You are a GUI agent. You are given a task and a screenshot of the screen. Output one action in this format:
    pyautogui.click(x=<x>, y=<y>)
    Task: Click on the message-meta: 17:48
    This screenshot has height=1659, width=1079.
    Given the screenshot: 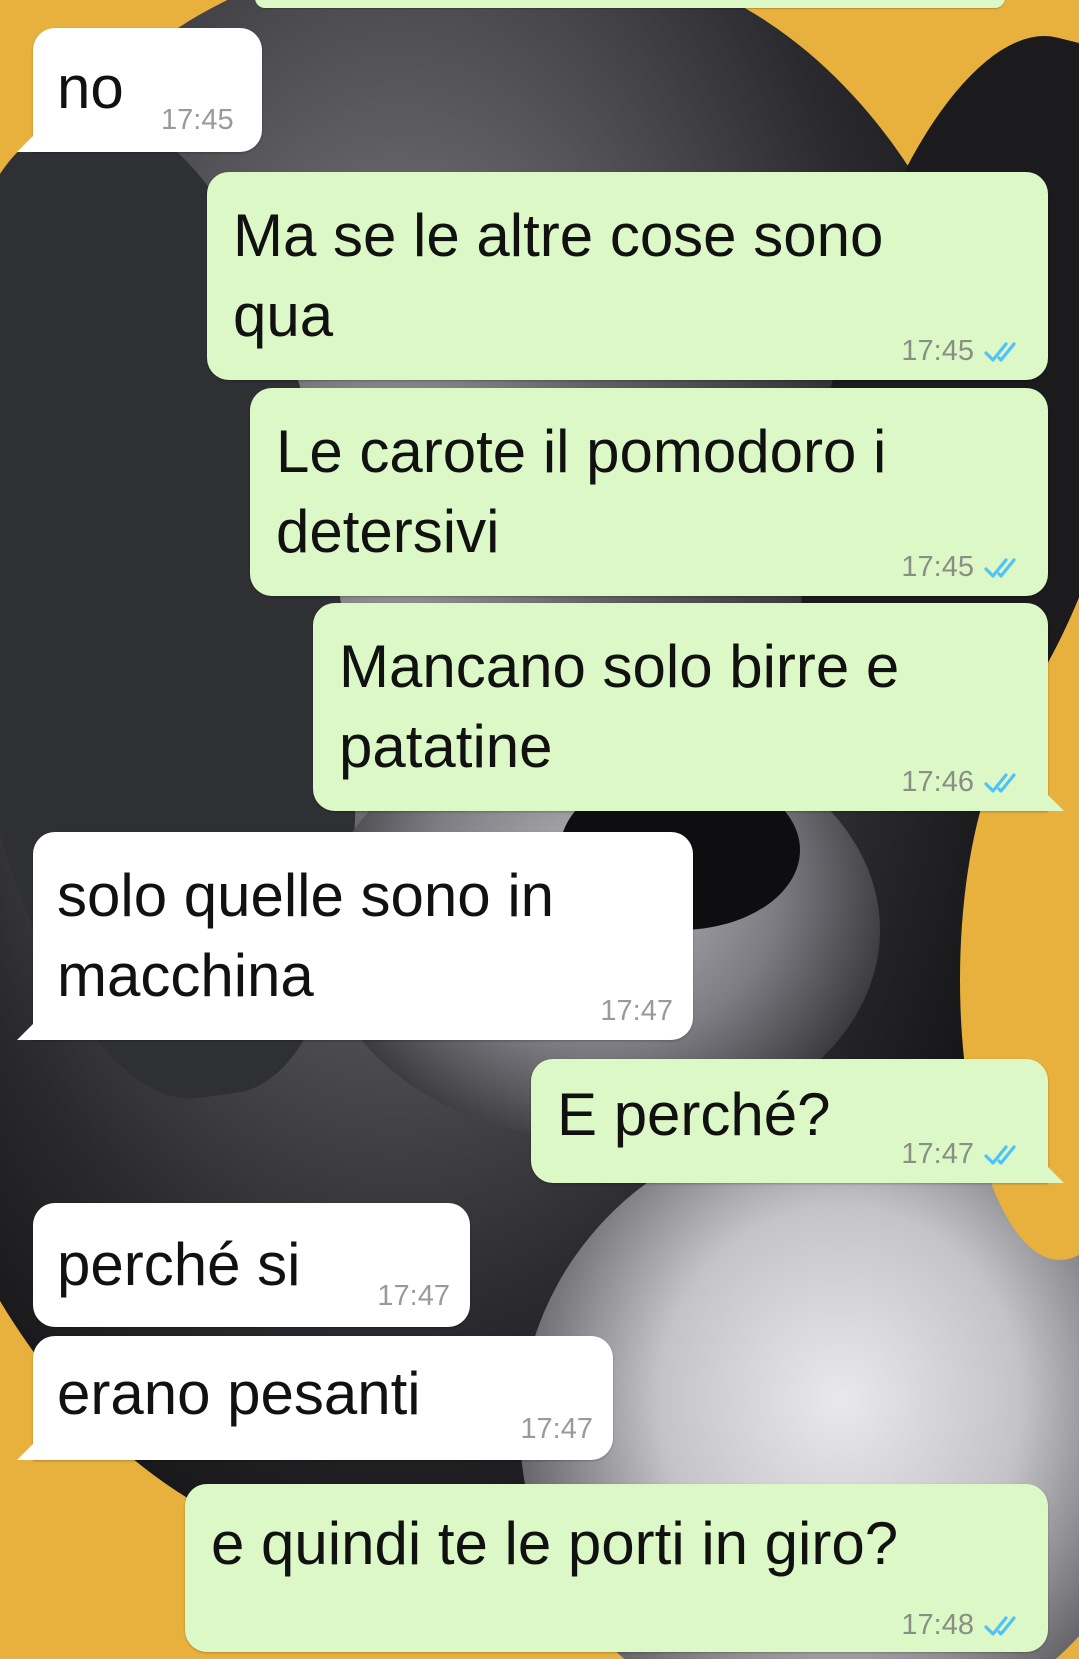 What is the action you would take?
    pyautogui.click(x=964, y=1625)
    